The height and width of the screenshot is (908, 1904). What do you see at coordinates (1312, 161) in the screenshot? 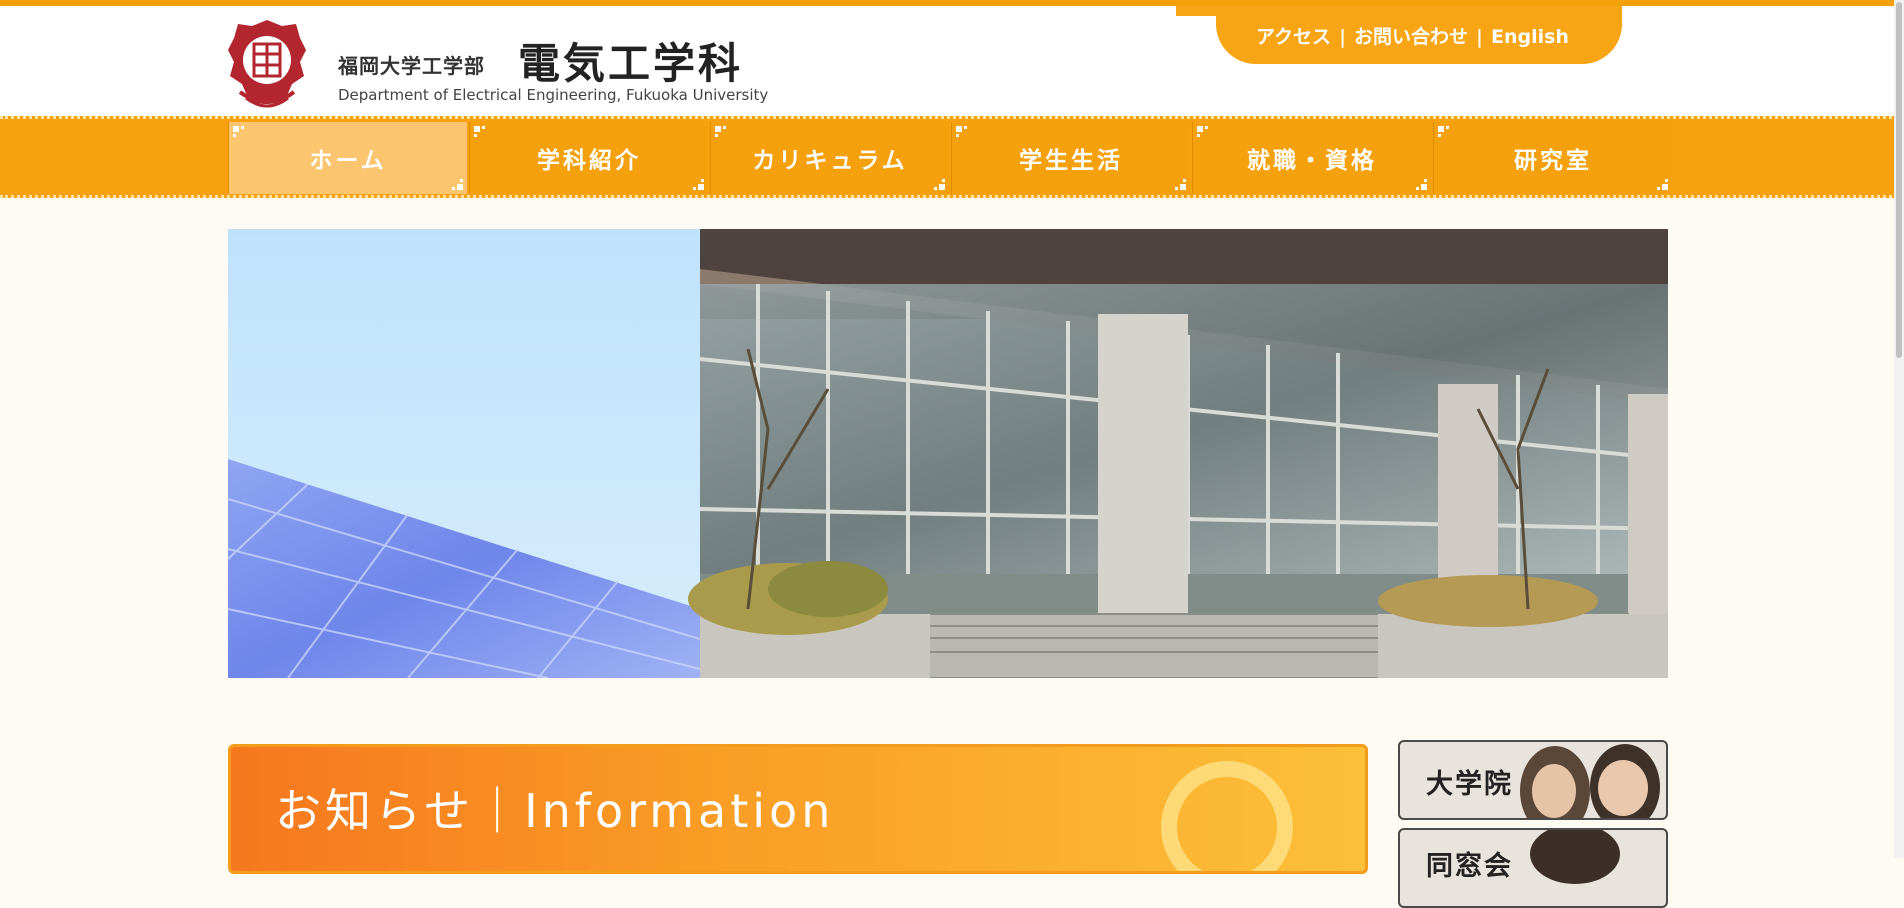
I see `nav-item-label: 就職・資格` at bounding box center [1312, 161].